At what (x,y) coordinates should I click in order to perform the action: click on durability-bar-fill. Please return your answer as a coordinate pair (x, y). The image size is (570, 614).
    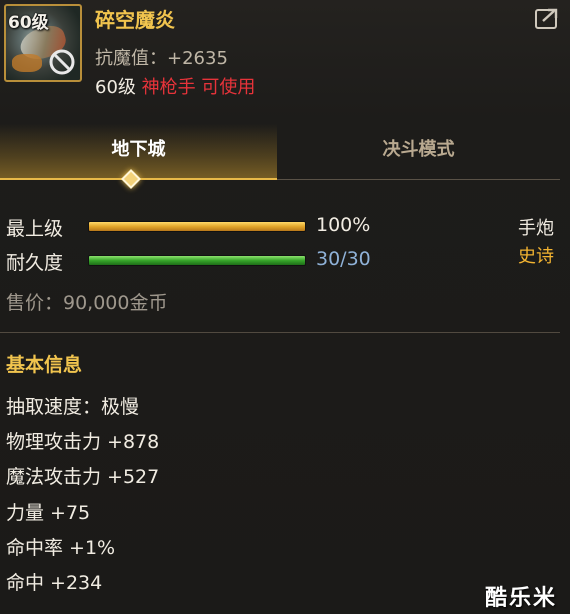
    Looking at the image, I should click on (197, 260).